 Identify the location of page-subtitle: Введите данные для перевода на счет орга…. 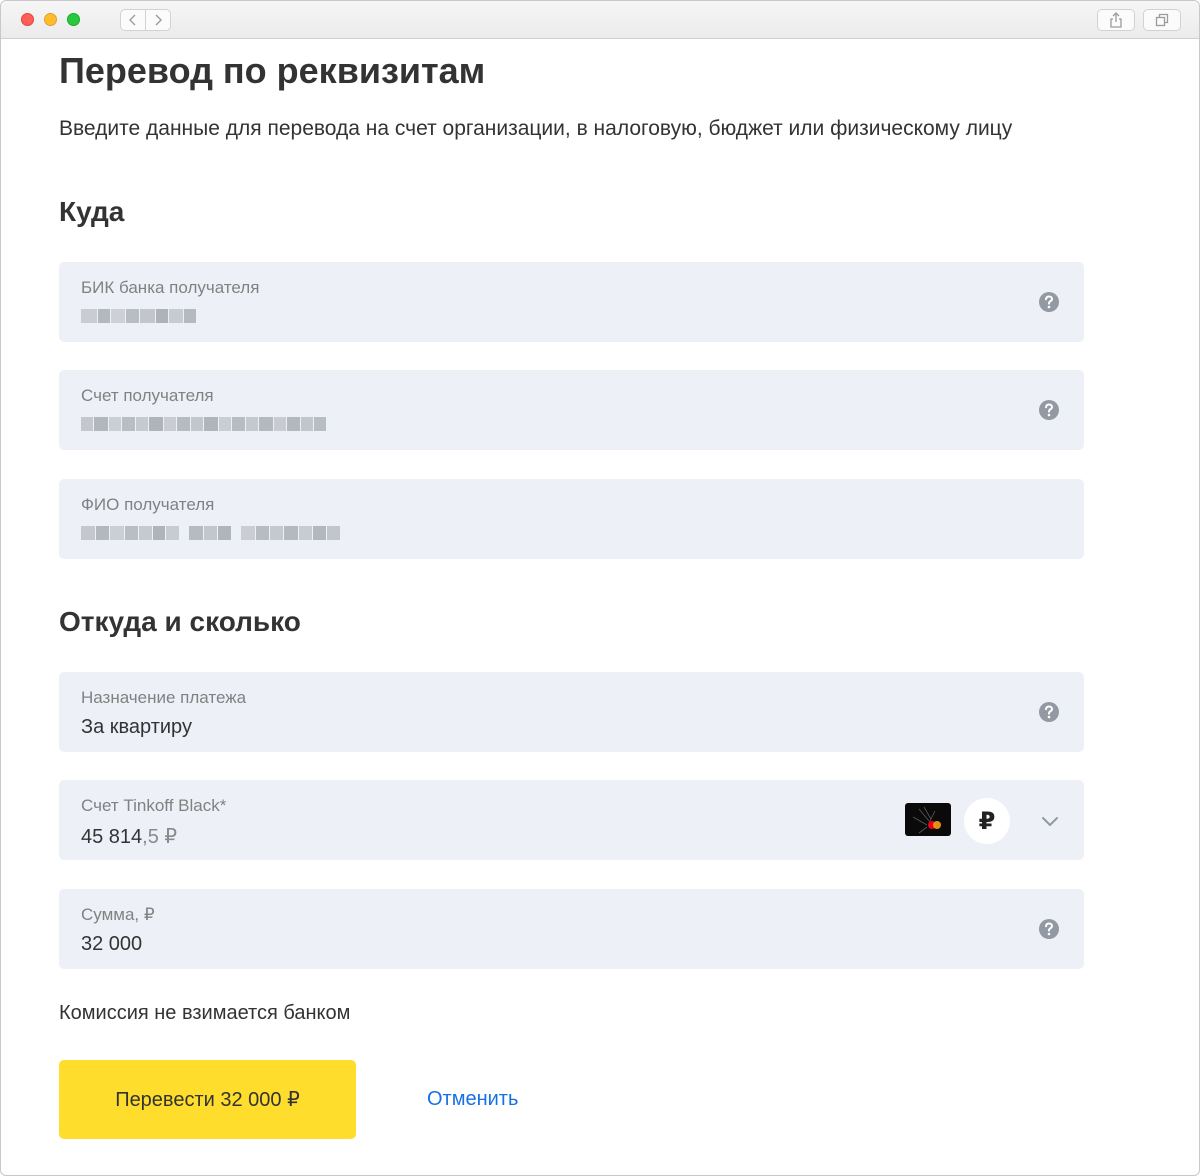
(536, 128).